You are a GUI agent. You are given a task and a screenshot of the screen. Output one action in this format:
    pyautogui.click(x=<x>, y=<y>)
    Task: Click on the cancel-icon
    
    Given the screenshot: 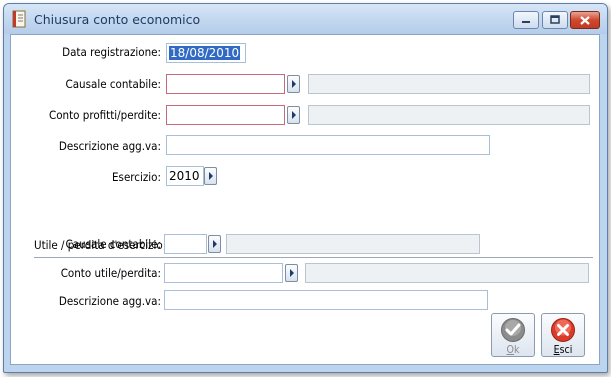 What is the action you would take?
    pyautogui.click(x=563, y=330)
    